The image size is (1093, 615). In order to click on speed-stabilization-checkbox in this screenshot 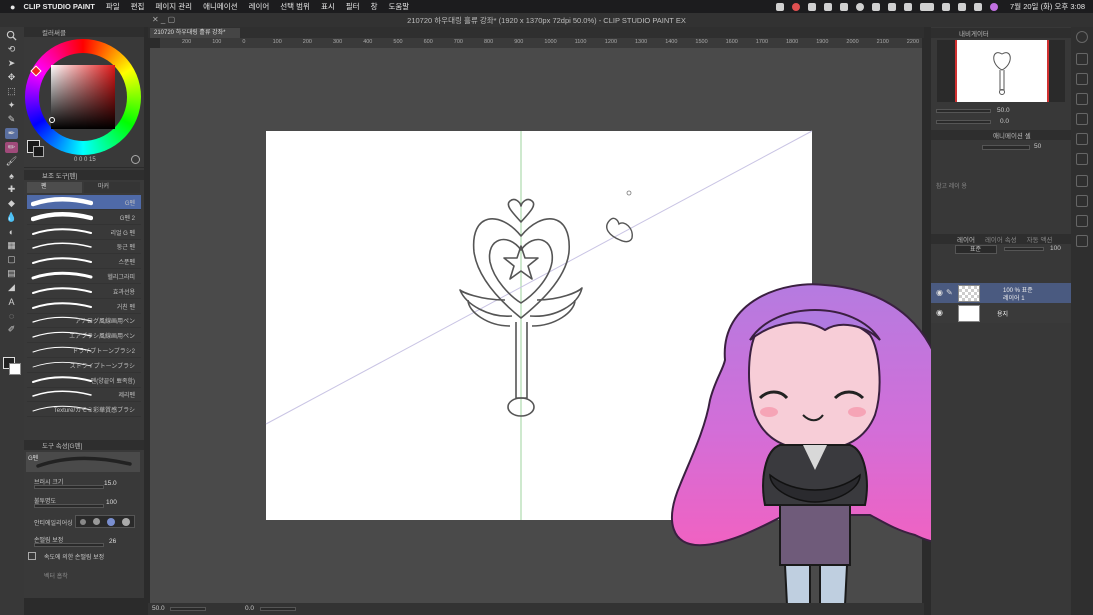, I will do `click(32, 556)`.